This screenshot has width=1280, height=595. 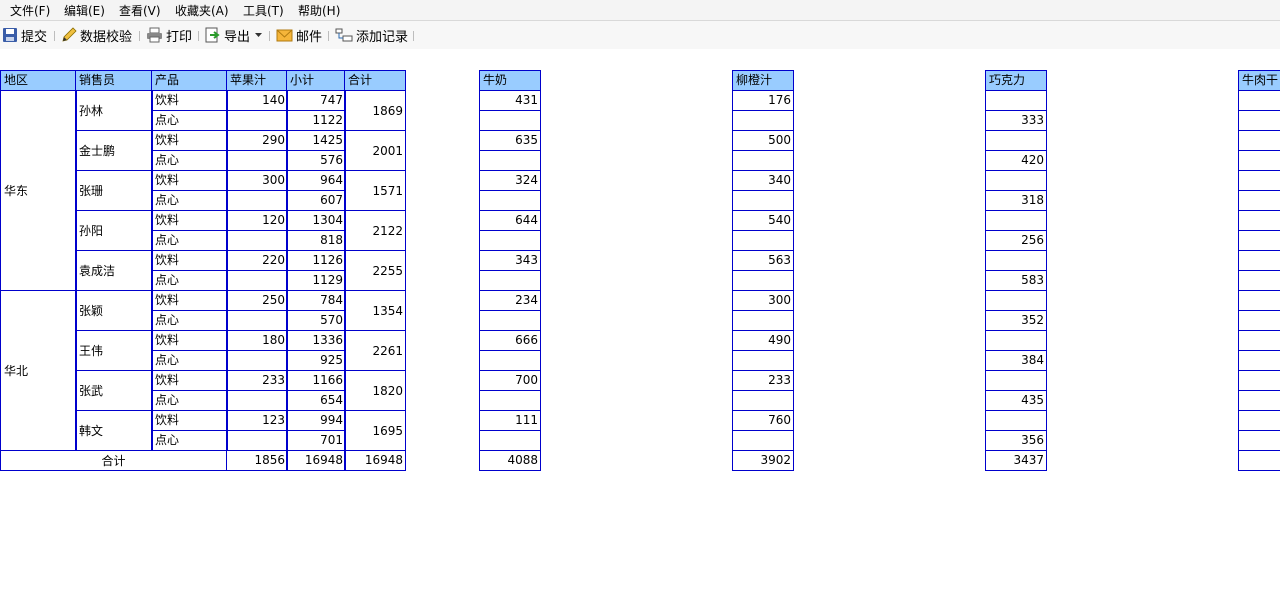 What do you see at coordinates (257, 340) in the screenshot?
I see `apple-juice-cell: 180` at bounding box center [257, 340].